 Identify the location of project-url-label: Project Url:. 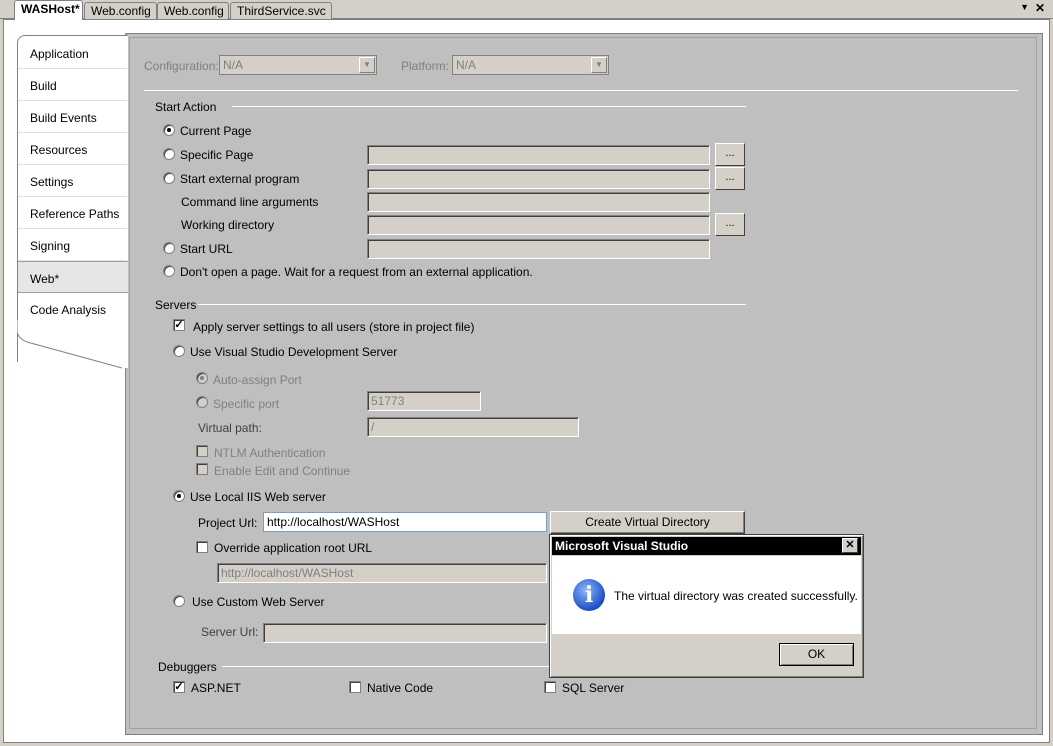
(228, 523).